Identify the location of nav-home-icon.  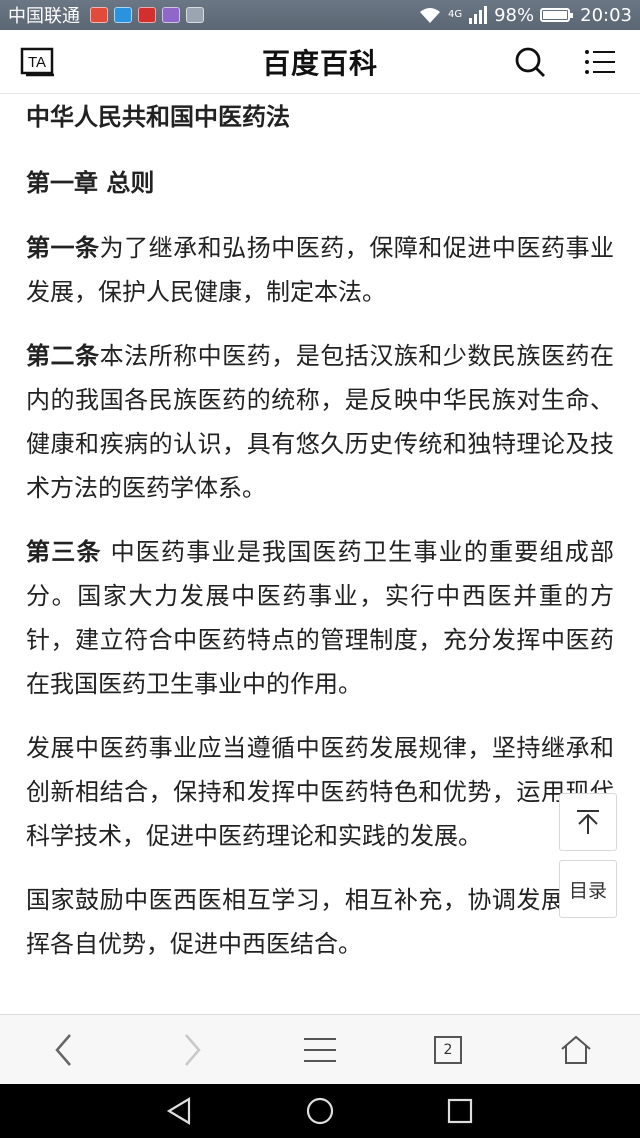
(320, 1111).